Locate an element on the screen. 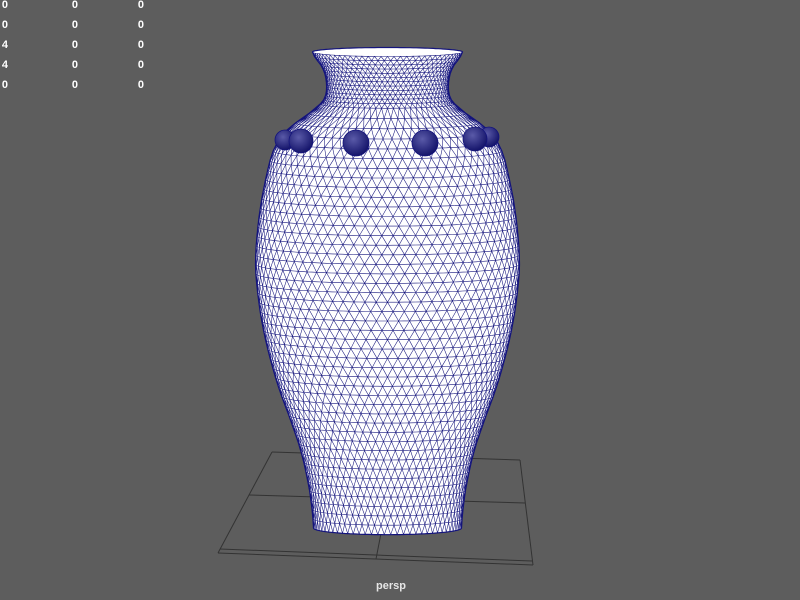  camera-name-label: persp is located at coordinates (391, 586).